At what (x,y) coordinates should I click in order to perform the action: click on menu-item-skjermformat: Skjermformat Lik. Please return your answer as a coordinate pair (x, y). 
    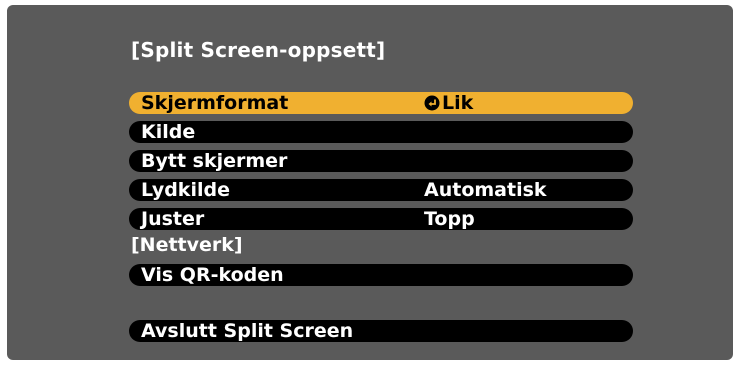
    Looking at the image, I should click on (381, 103).